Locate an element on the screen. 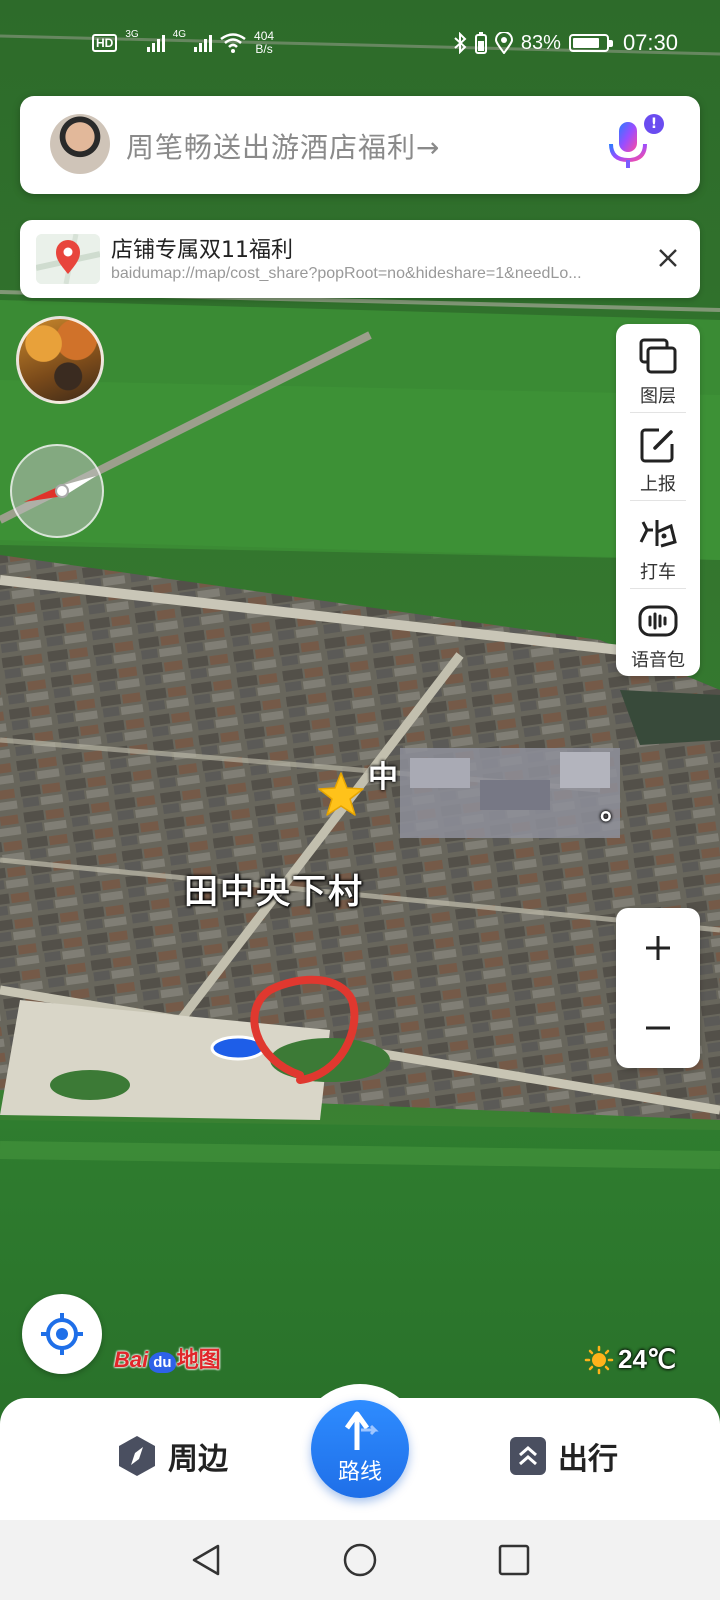 The width and height of the screenshot is (720, 1600). system-navigation-bar is located at coordinates (360, 1560).